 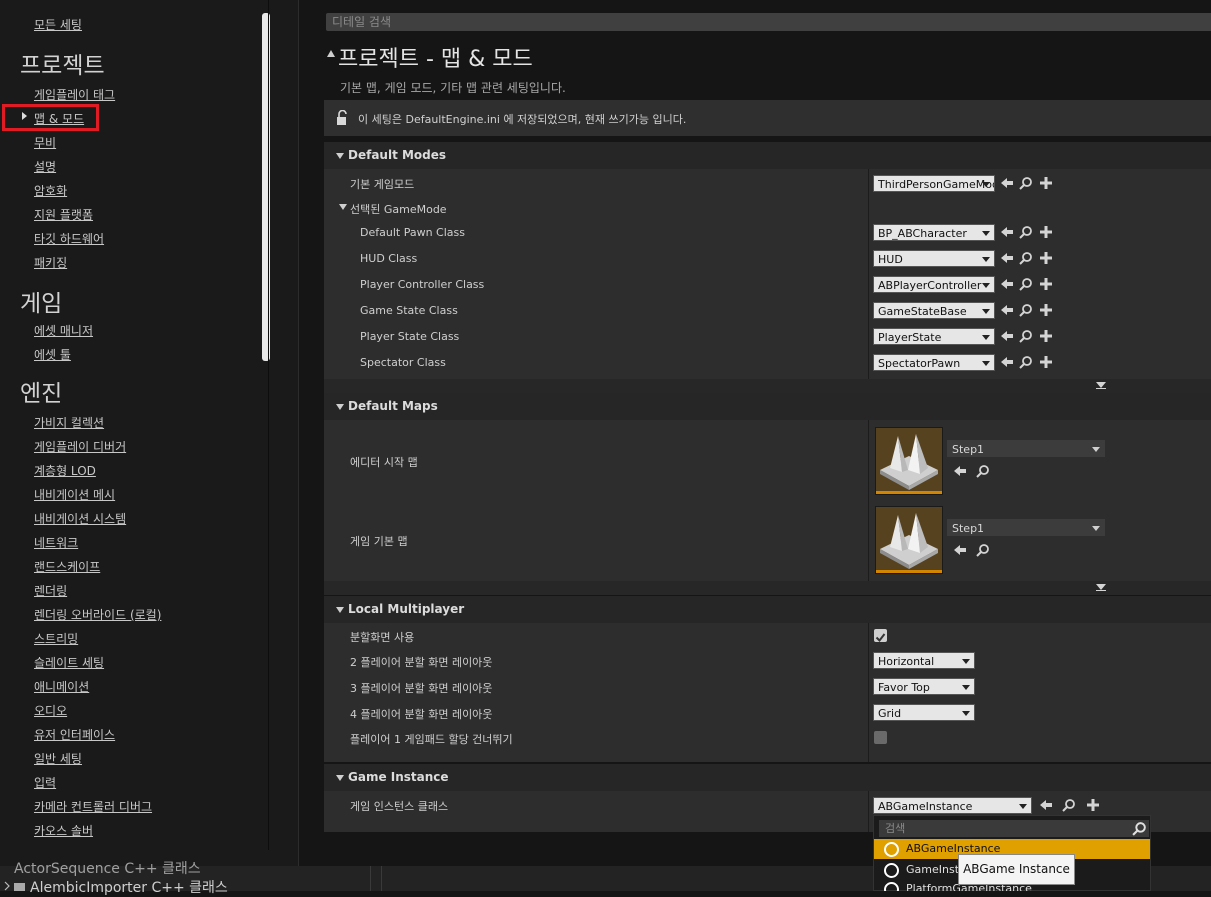 I want to click on nav-item-asset-manager: 에셋 매니저, so click(x=63, y=330).